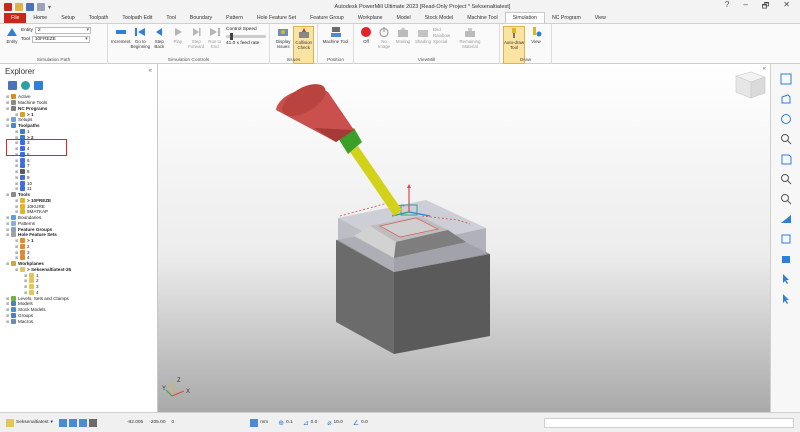  I want to click on view-toolbar, so click(785, 238).